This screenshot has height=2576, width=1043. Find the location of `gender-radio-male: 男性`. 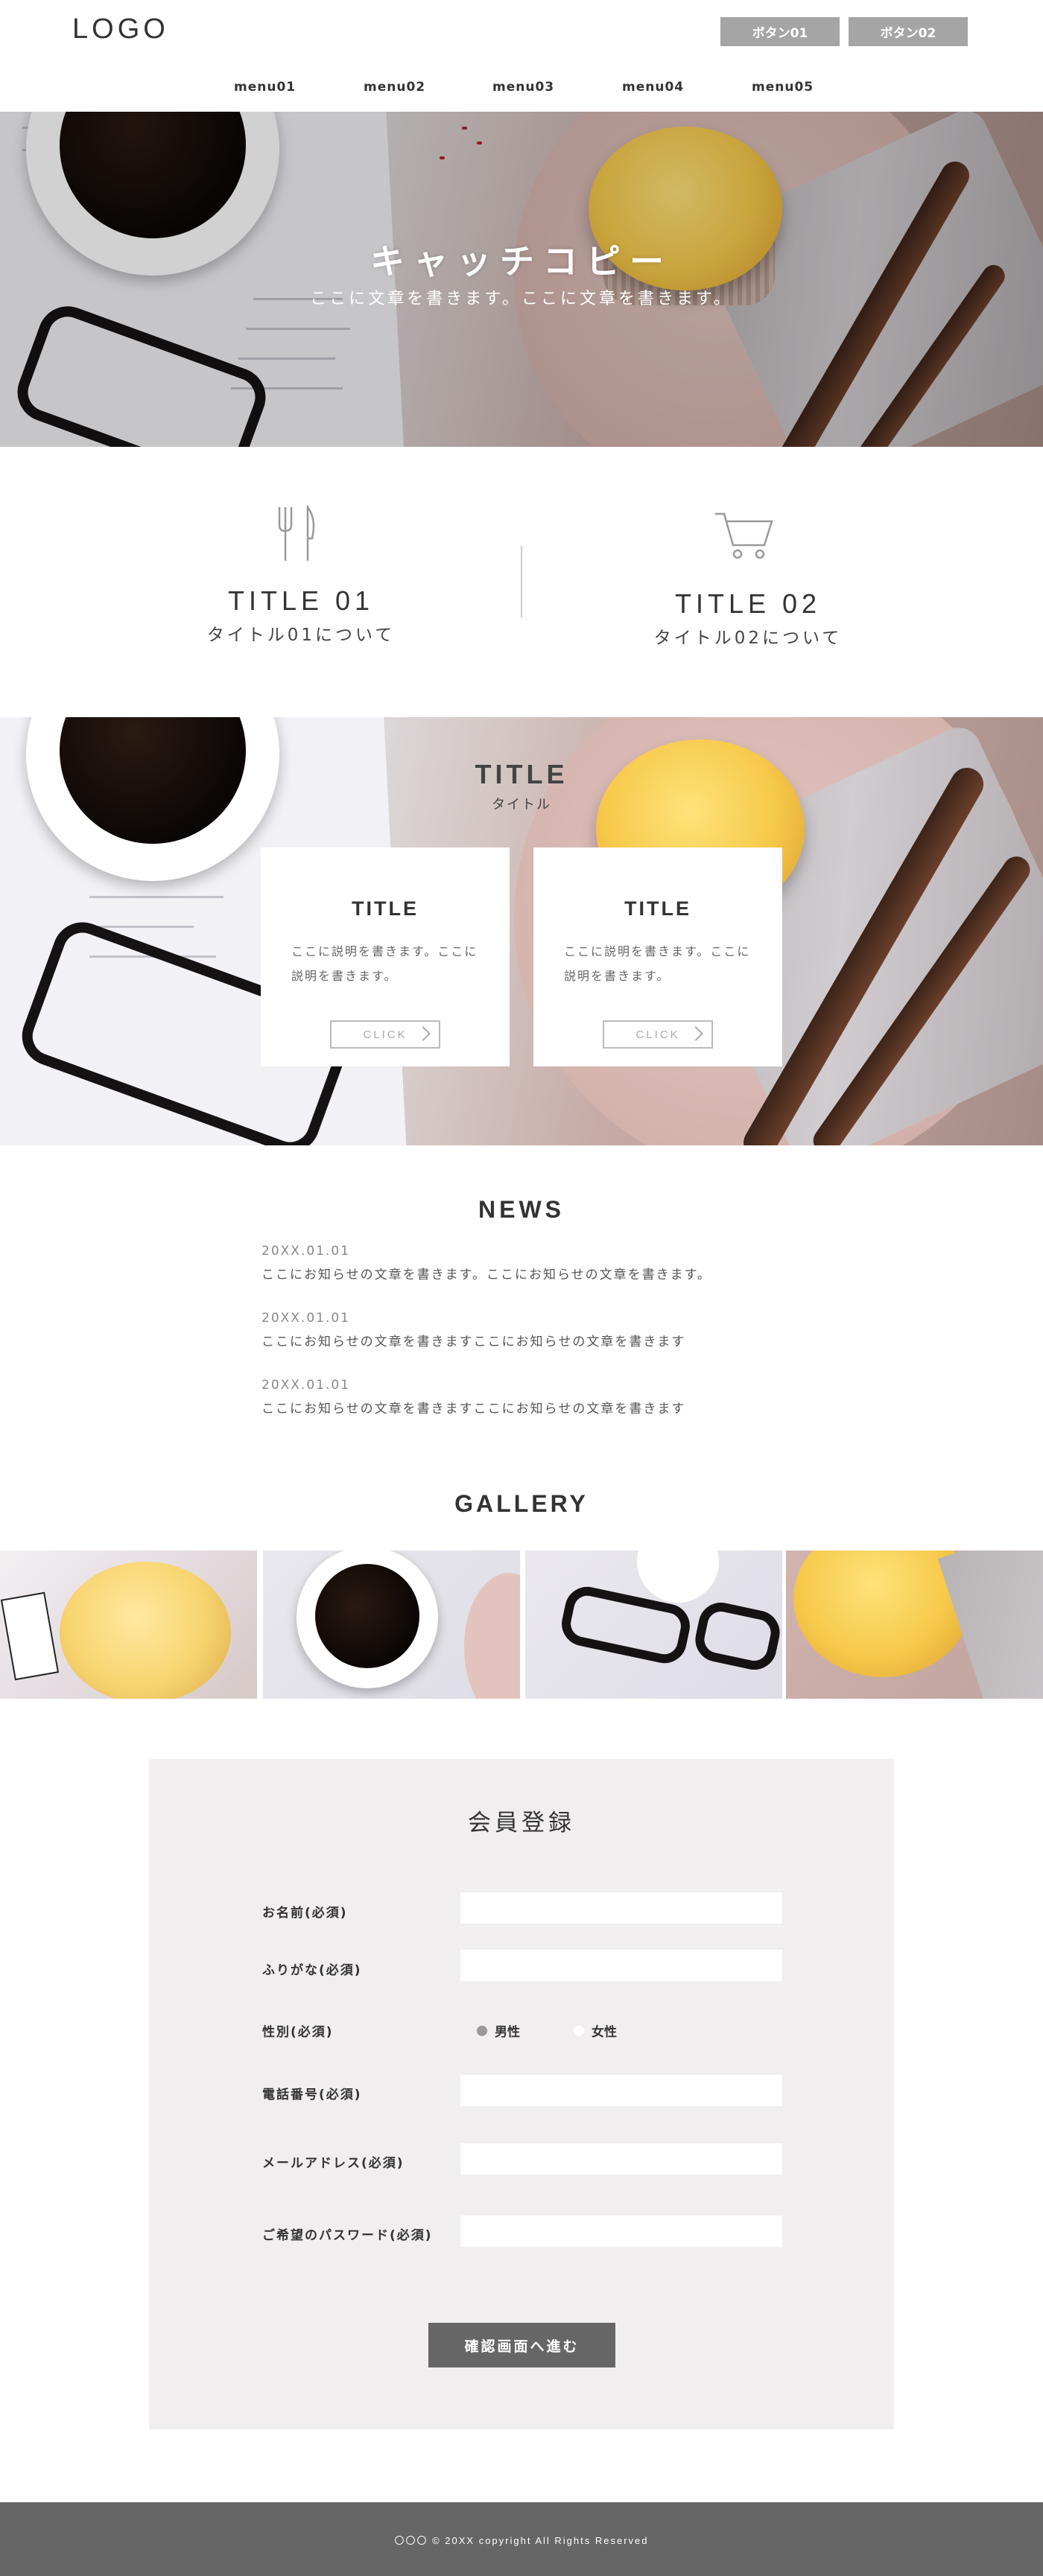

gender-radio-male: 男性 is located at coordinates (498, 2030).